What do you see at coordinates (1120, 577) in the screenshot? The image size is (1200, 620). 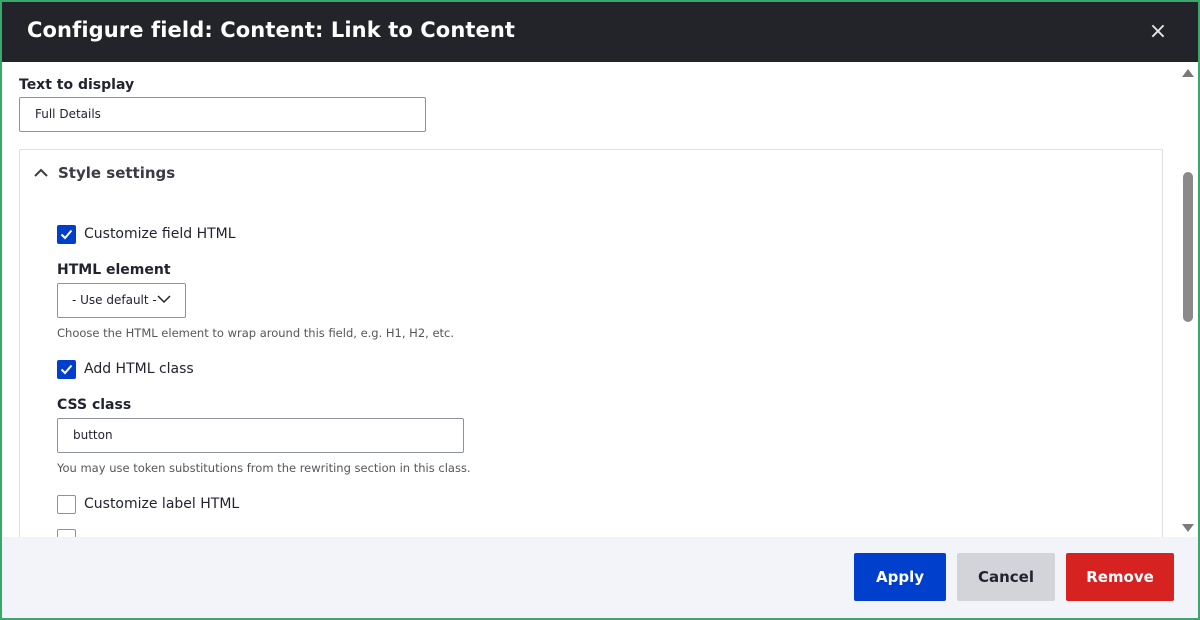 I see `remove-button: Remove` at bounding box center [1120, 577].